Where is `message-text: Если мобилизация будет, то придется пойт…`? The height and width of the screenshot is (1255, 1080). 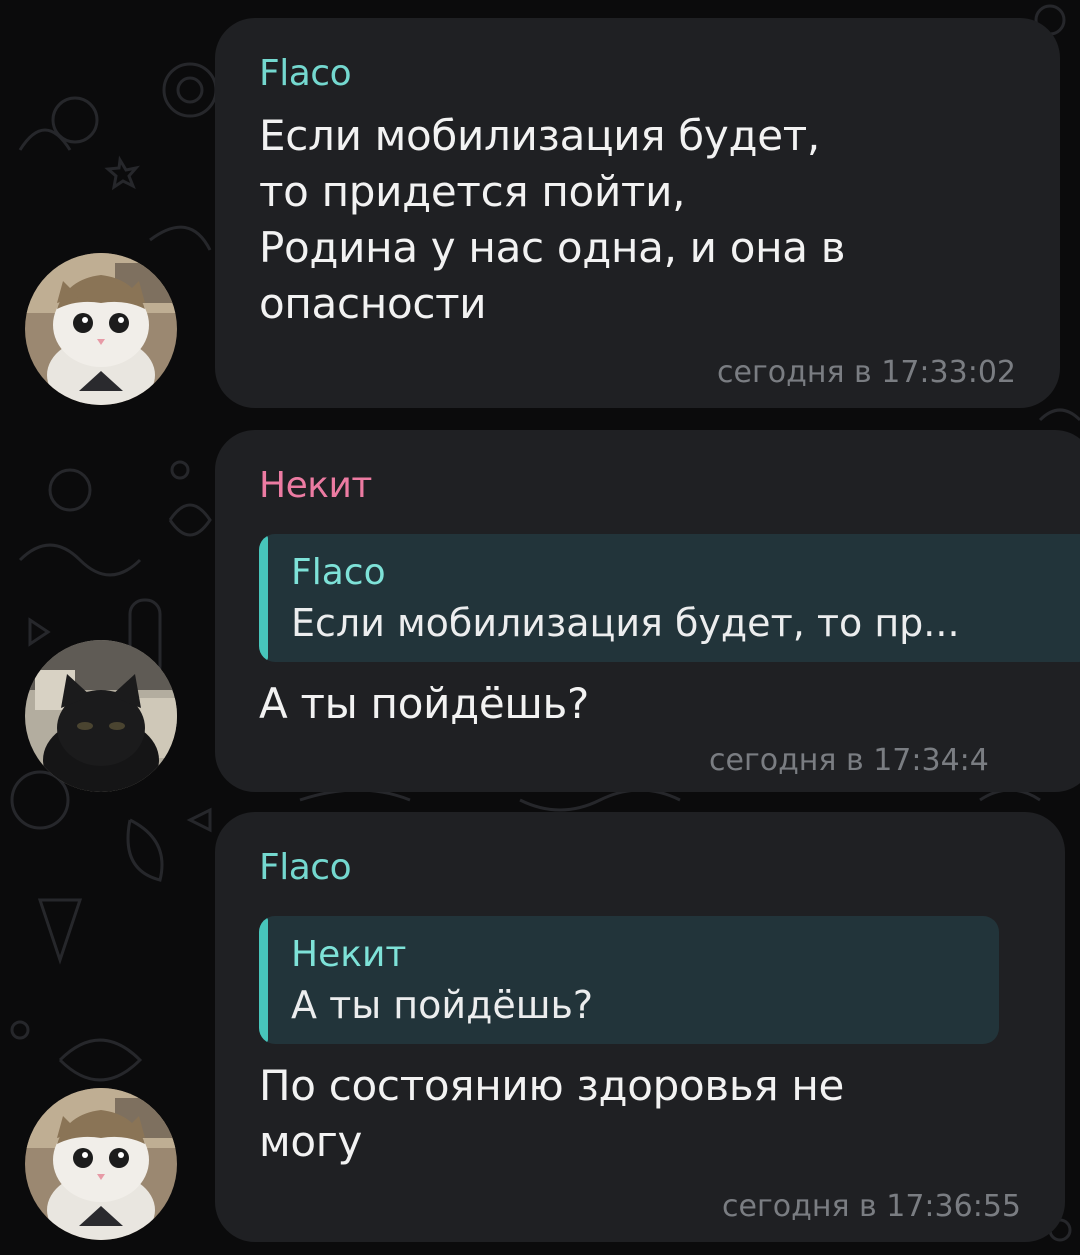 message-text: Если мобилизация будет, то придется пойт… is located at coordinates (552, 219).